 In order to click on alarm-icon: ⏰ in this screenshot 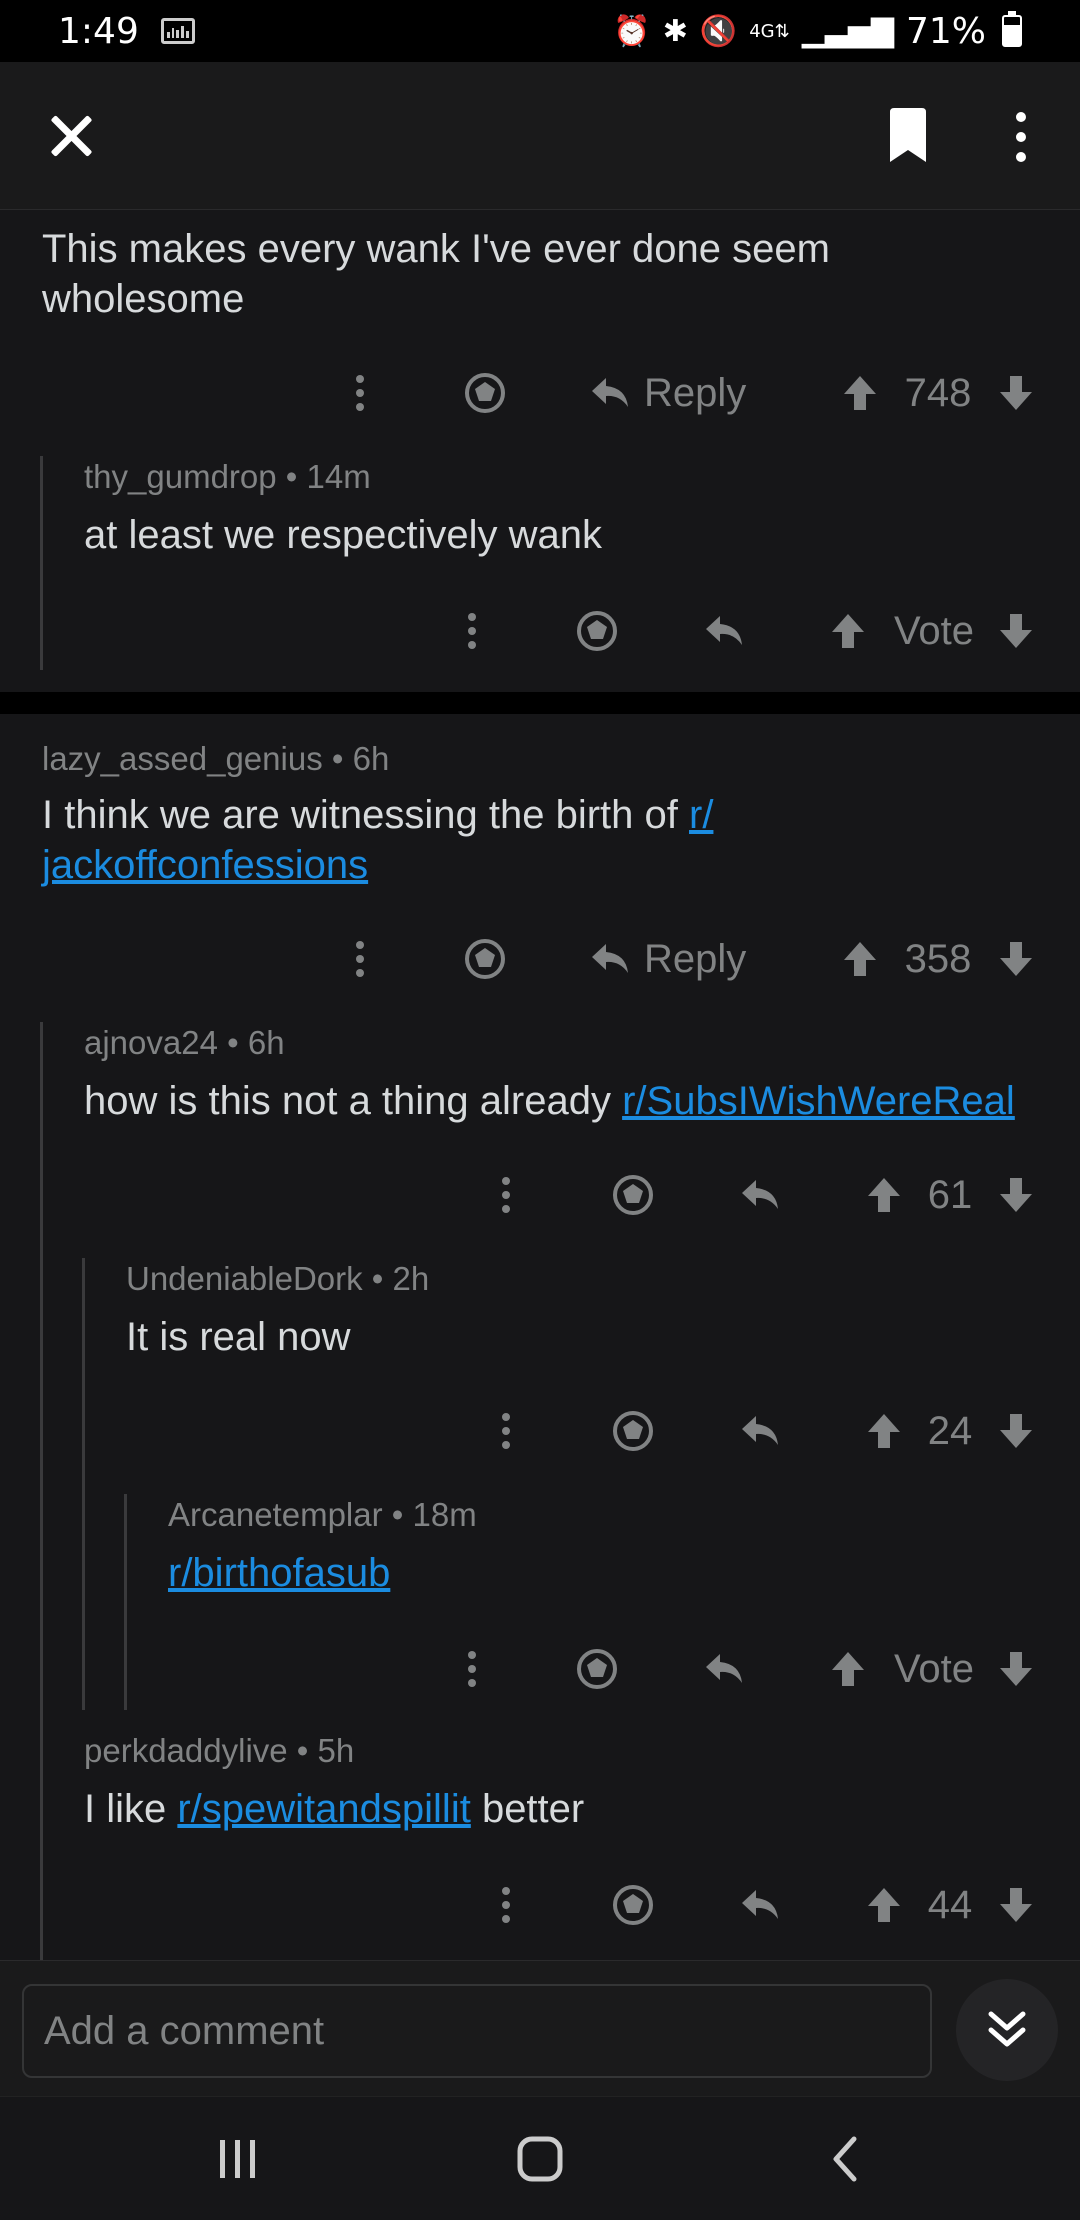, I will do `click(632, 31)`.